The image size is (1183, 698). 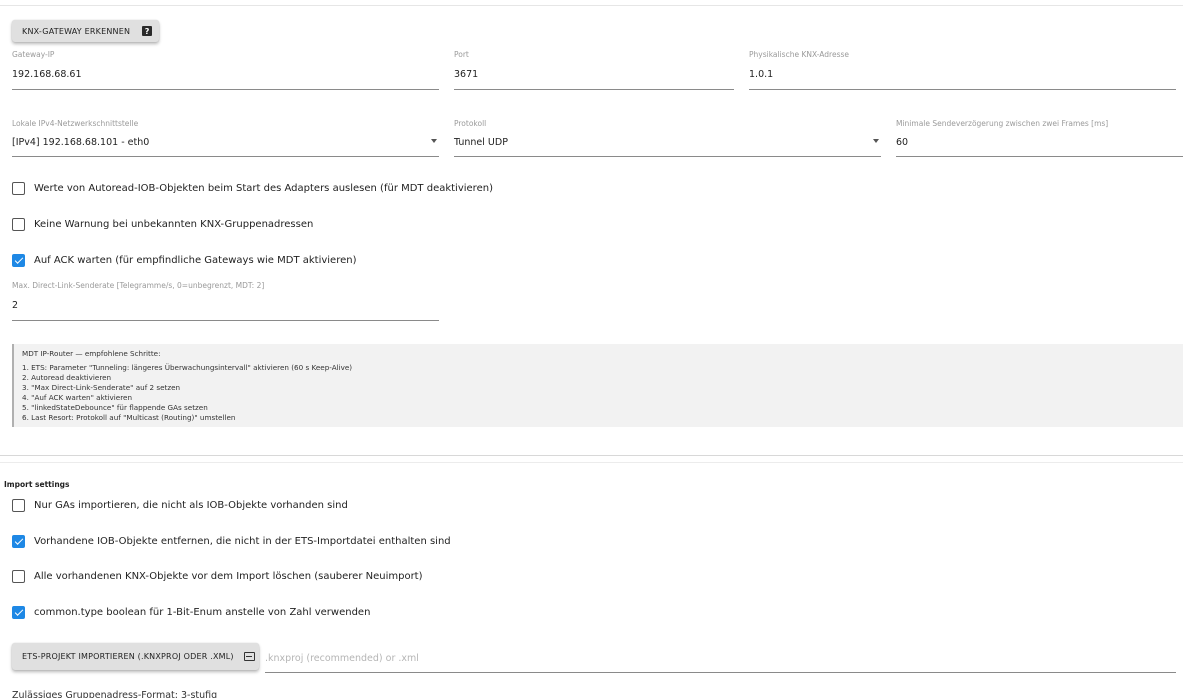 I want to click on detect-gateway-label: KNX-Gateway erkennen, so click(x=76, y=31).